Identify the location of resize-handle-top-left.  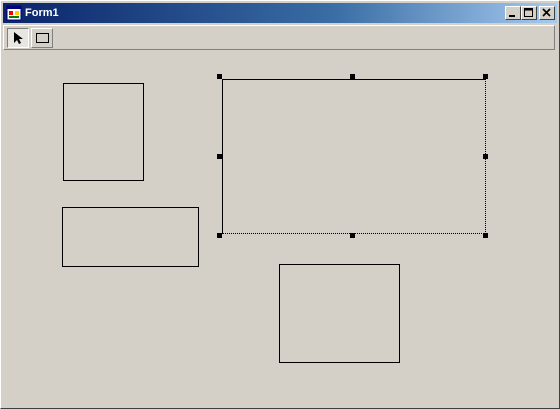
(219, 76).